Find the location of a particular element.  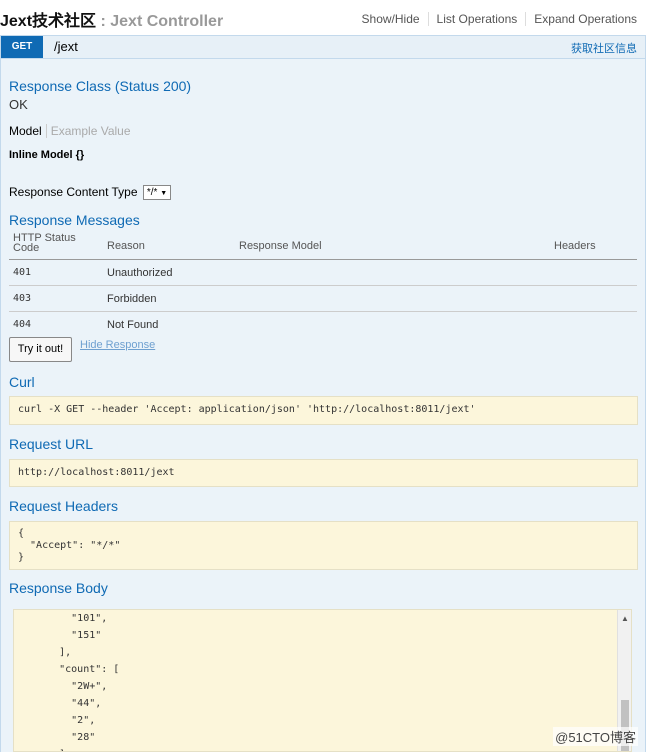

reason: Not Found is located at coordinates (133, 325).